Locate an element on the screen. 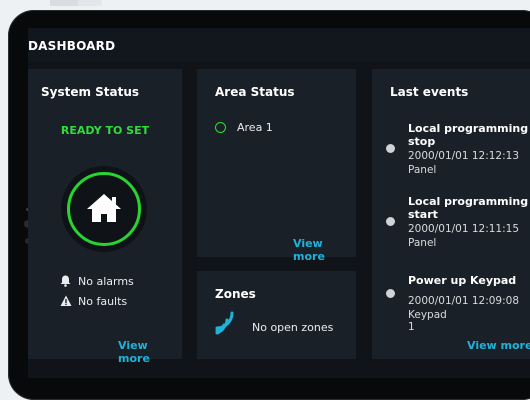 The height and width of the screenshot is (400, 530). event-title: Power up Keypad is located at coordinates (462, 280).